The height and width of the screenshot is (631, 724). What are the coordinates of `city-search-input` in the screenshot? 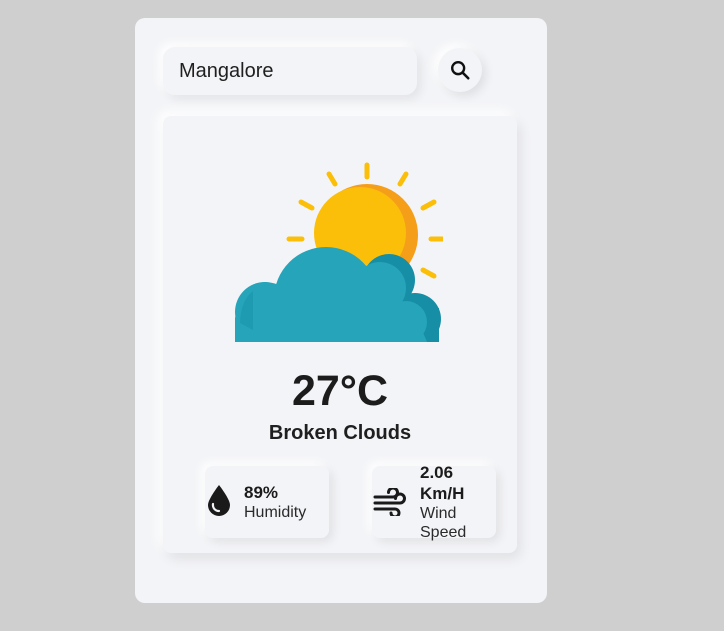 It's located at (290, 71).